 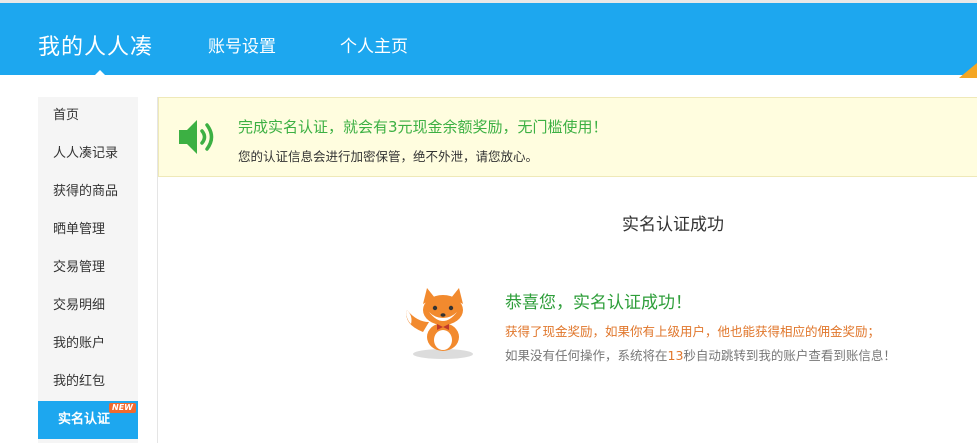 What do you see at coordinates (439, 323) in the screenshot?
I see `fox-mascot-icon` at bounding box center [439, 323].